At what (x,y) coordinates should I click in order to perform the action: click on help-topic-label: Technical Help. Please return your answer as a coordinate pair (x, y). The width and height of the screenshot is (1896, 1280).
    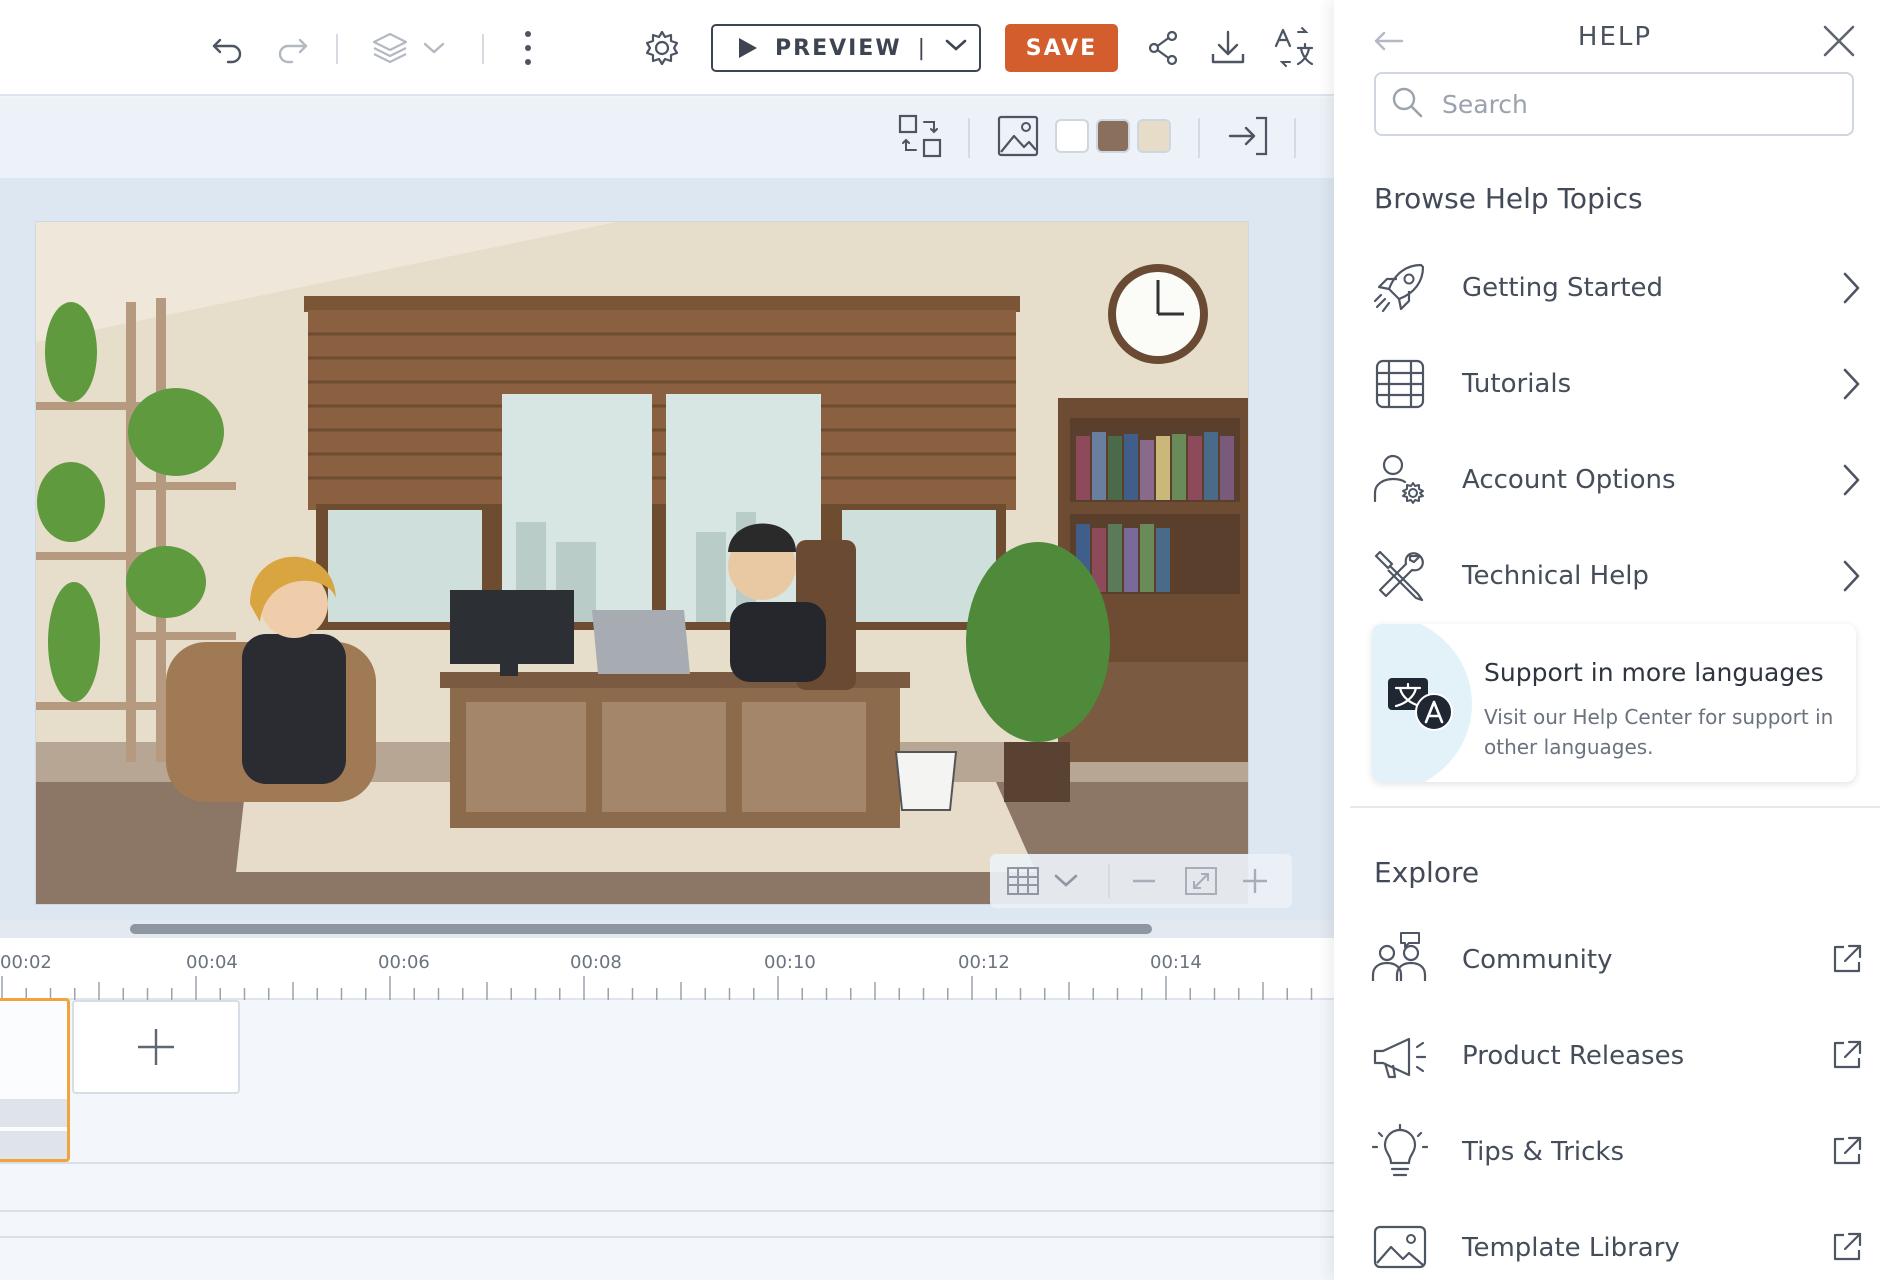
    Looking at the image, I should click on (1555, 576).